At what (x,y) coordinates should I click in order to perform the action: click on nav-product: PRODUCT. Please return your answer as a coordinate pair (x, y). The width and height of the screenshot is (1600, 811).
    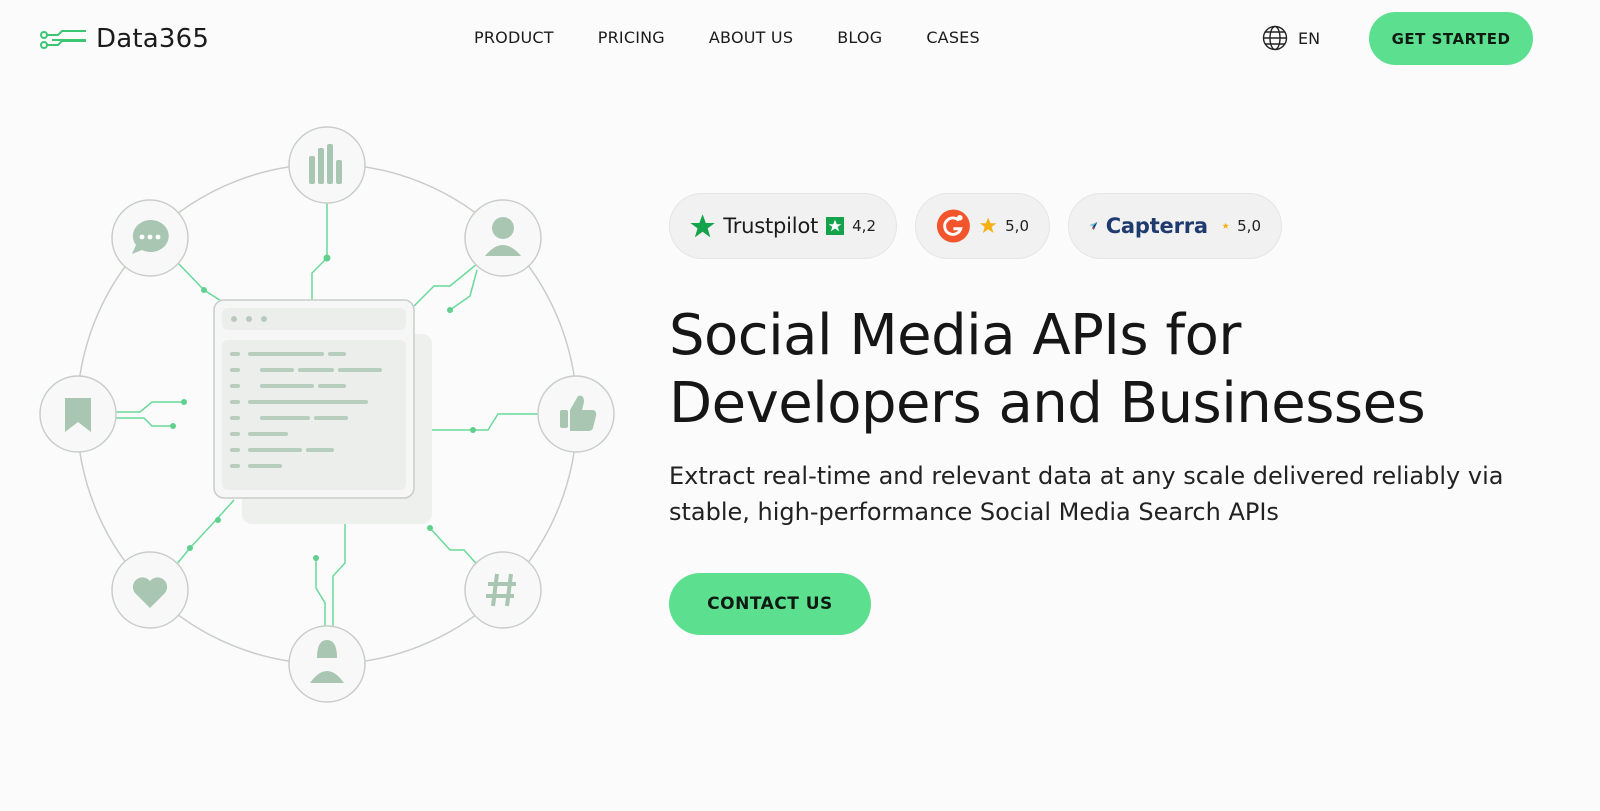
    Looking at the image, I should click on (514, 37).